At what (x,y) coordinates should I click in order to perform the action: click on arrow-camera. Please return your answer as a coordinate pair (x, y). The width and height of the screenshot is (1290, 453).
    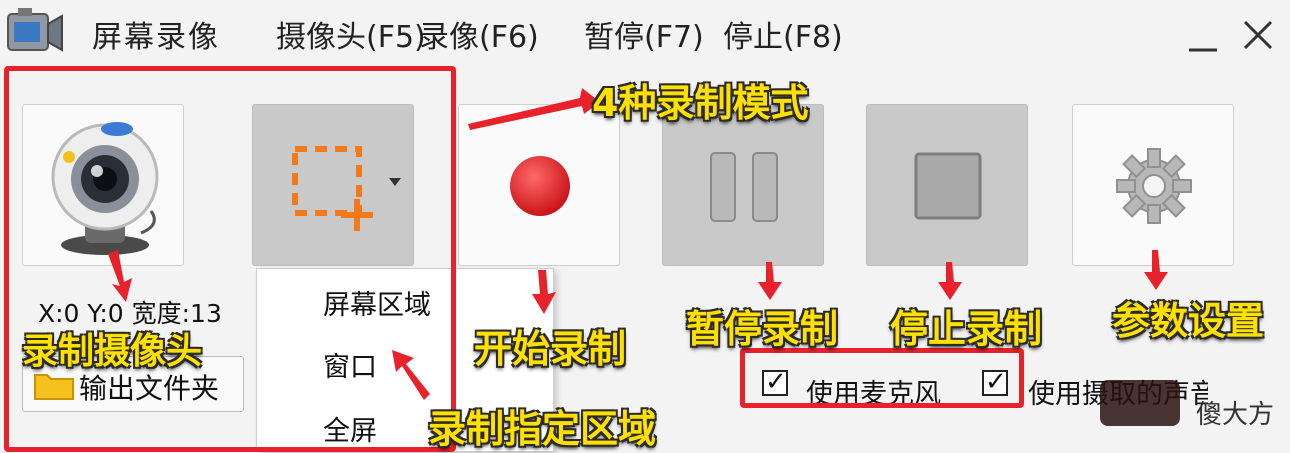
    Looking at the image, I should click on (120, 276).